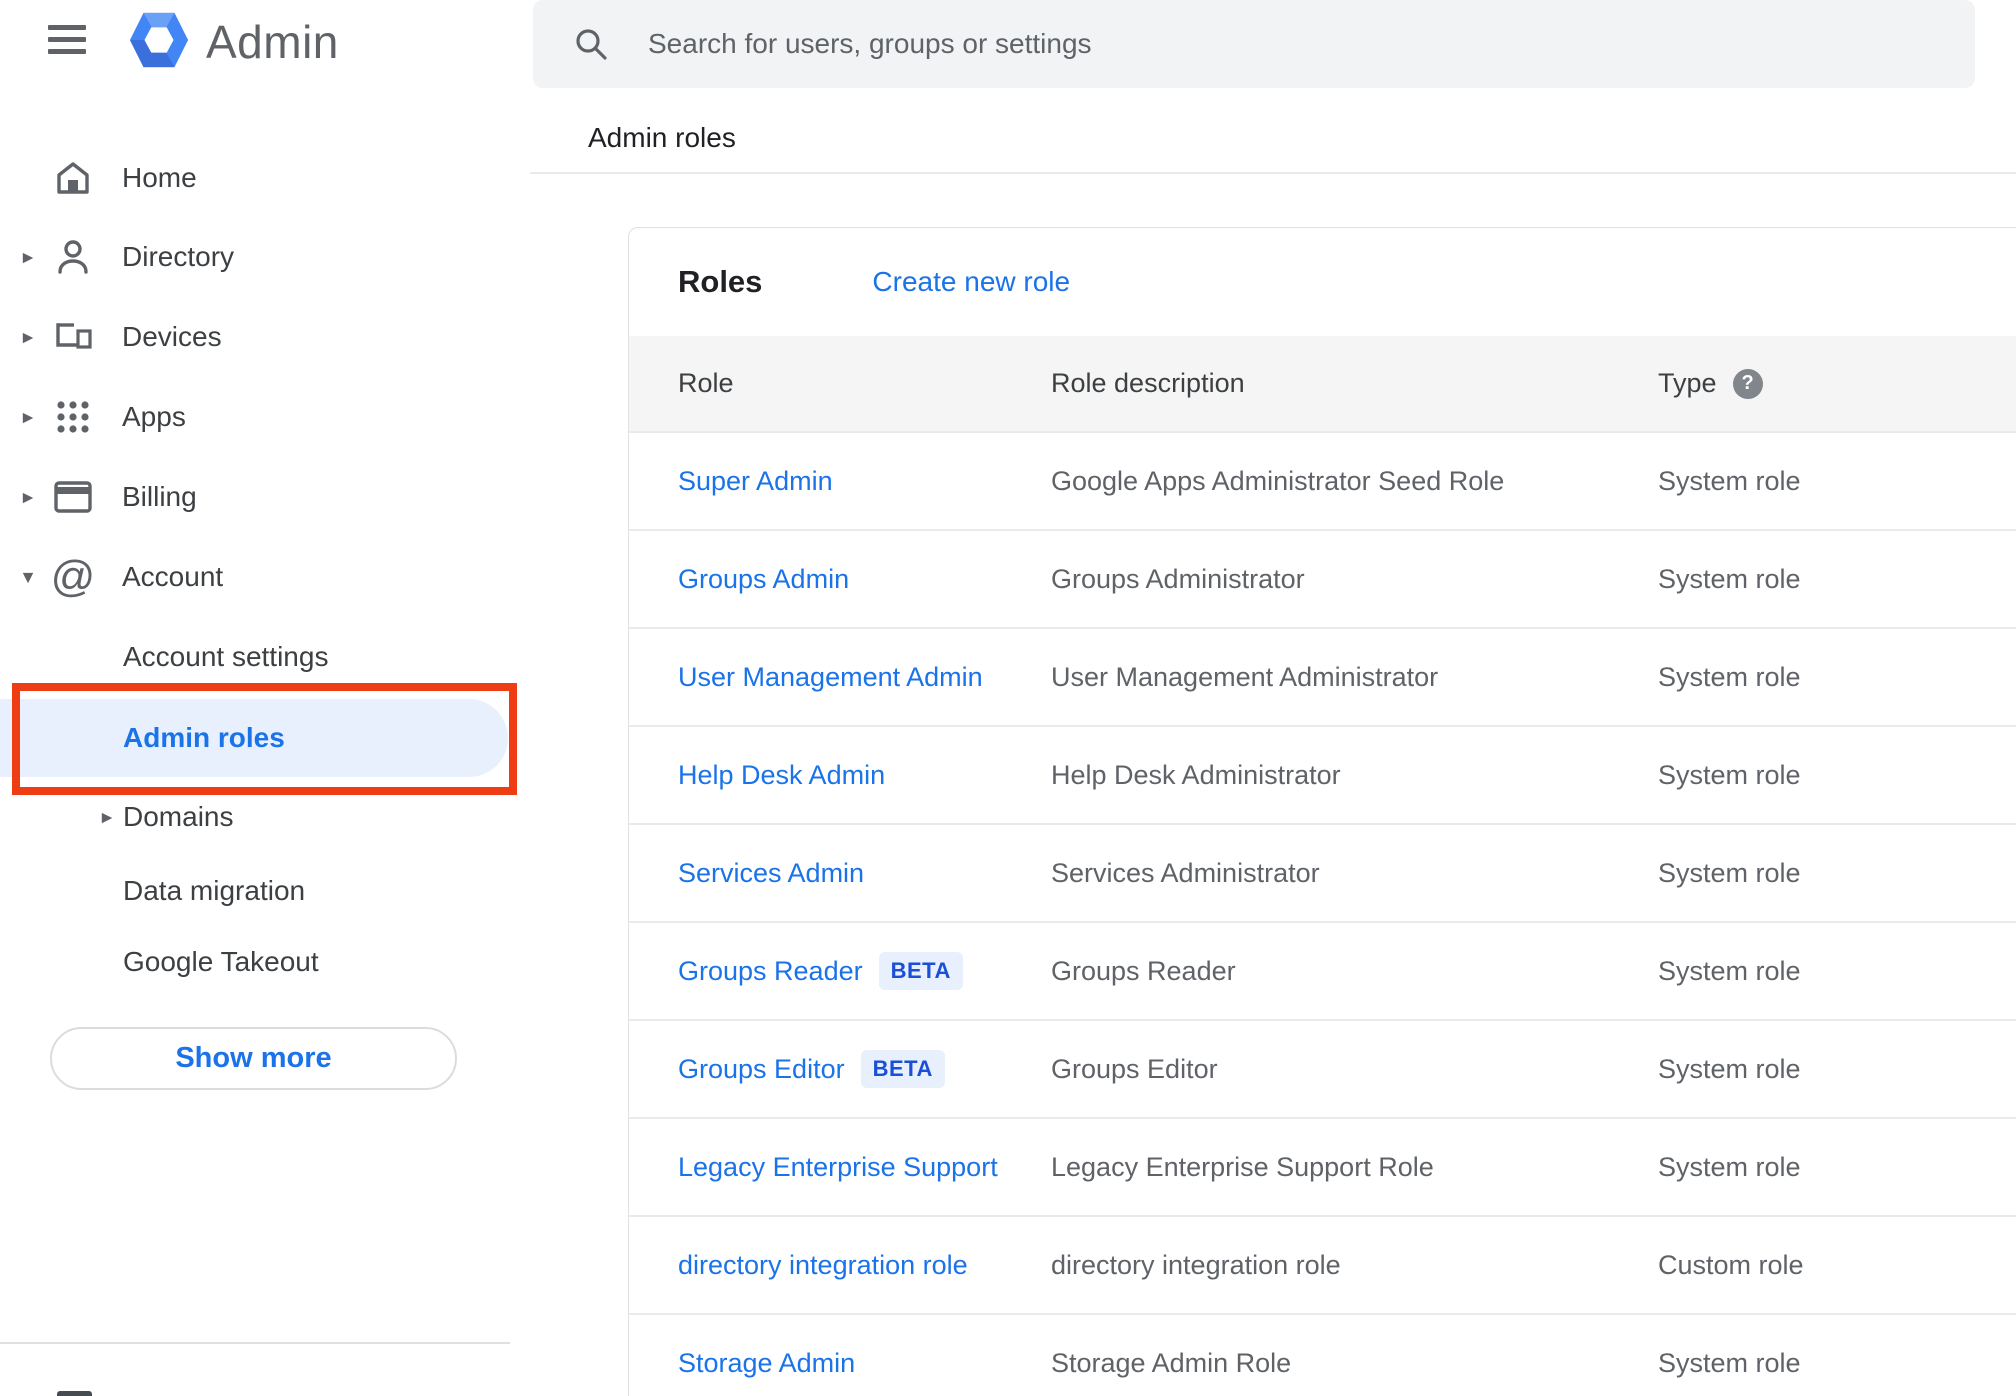 Image resolution: width=2016 pixels, height=1396 pixels. I want to click on role-description: Legacy Enterprise Support Role, so click(1242, 1166).